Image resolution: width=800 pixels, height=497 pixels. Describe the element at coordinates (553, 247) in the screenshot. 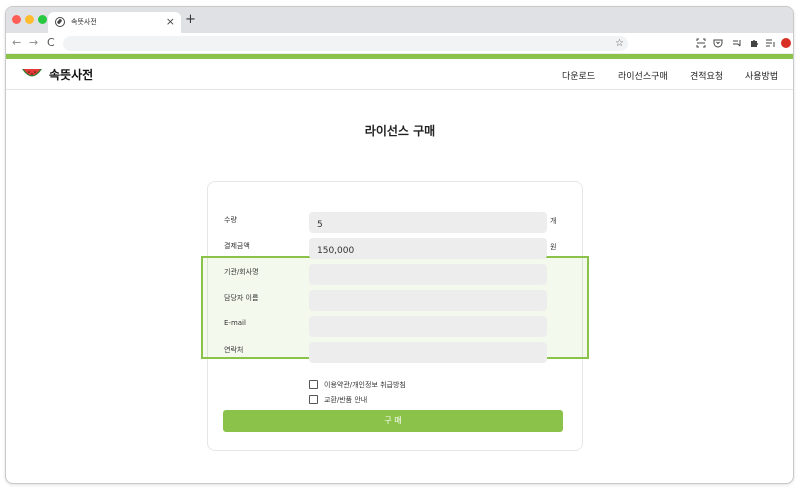

I see `amount-unit: 원` at that location.